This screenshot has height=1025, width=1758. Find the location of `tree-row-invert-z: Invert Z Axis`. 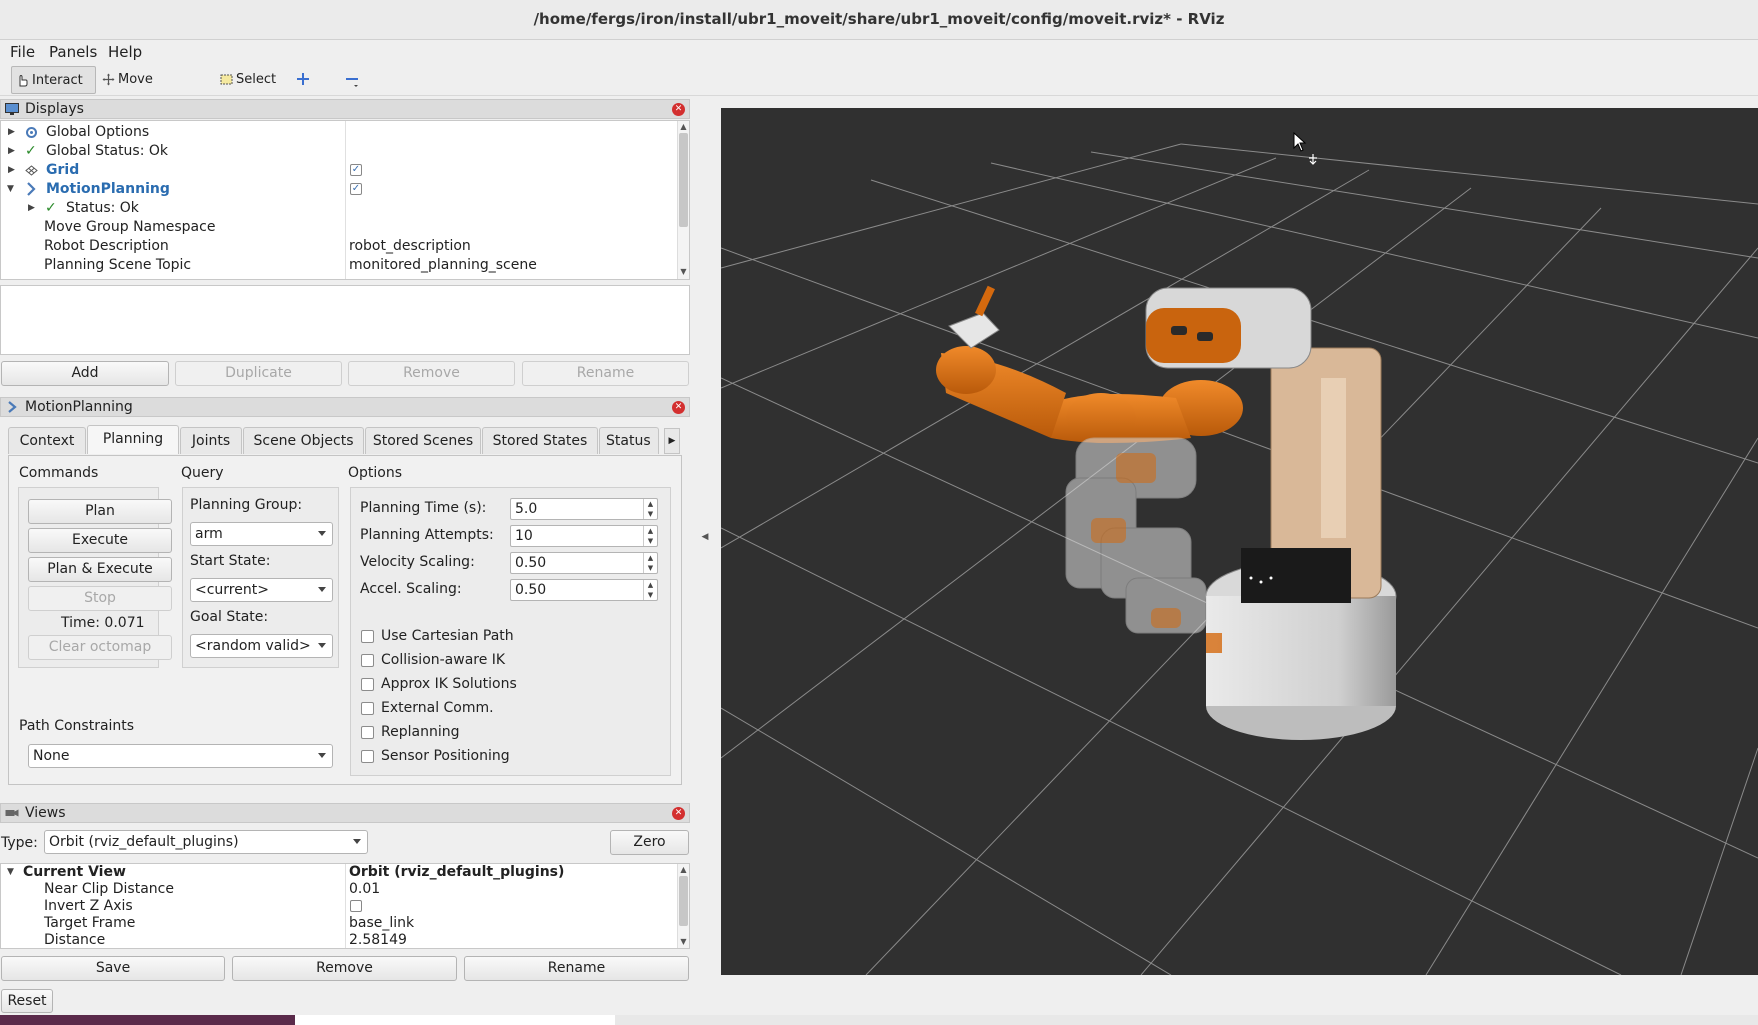

tree-row-invert-z: Invert Z Axis is located at coordinates (341, 906).